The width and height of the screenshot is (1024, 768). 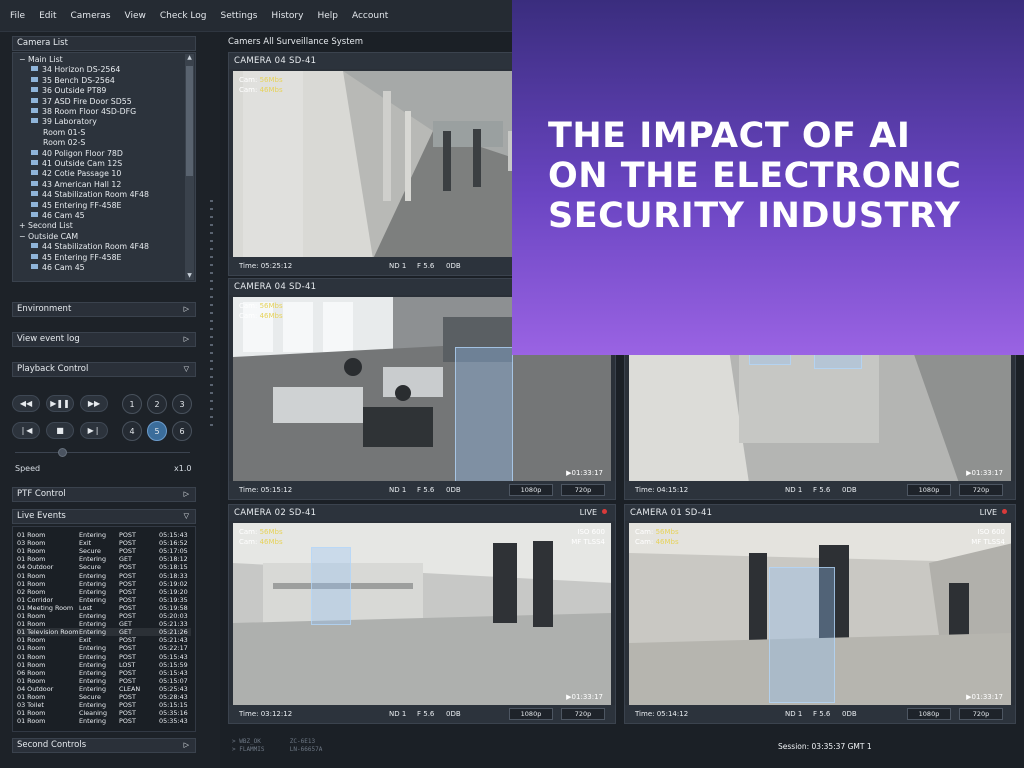 I want to click on menu-file: File, so click(x=17, y=16).